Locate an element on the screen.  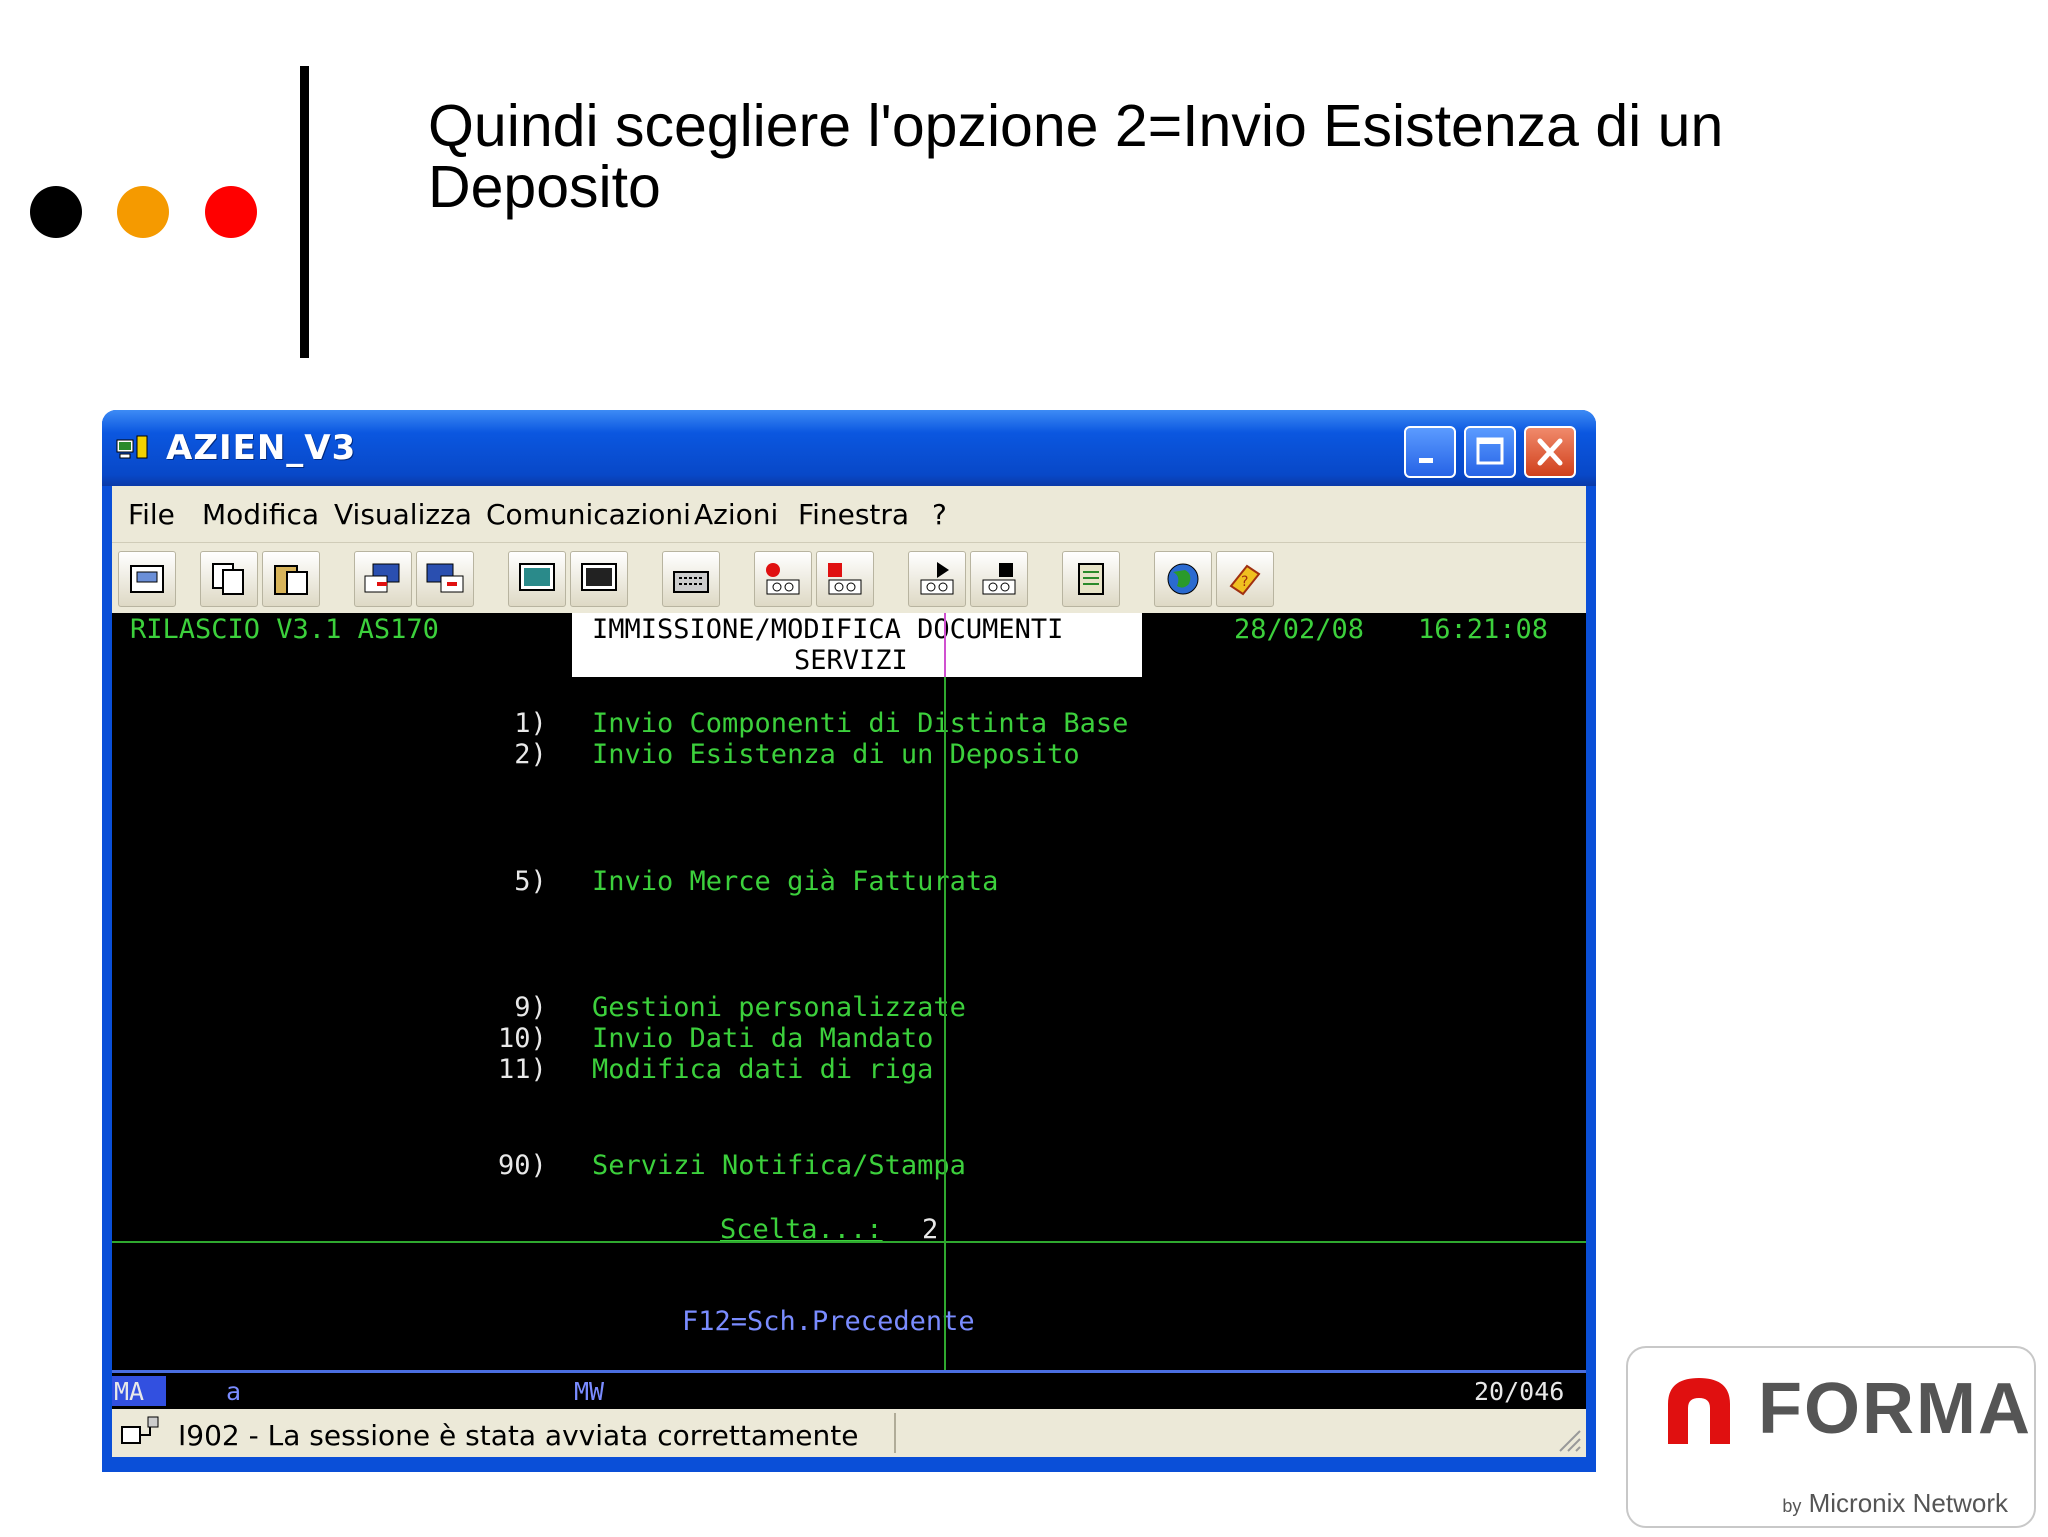
pause-macro-button is located at coordinates (999, 579).